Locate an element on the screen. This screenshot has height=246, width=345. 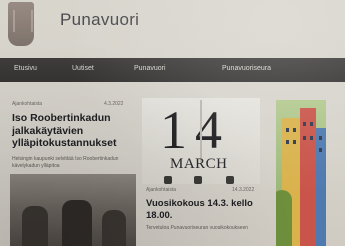
calendar-month: MARCH is located at coordinates (199, 164).